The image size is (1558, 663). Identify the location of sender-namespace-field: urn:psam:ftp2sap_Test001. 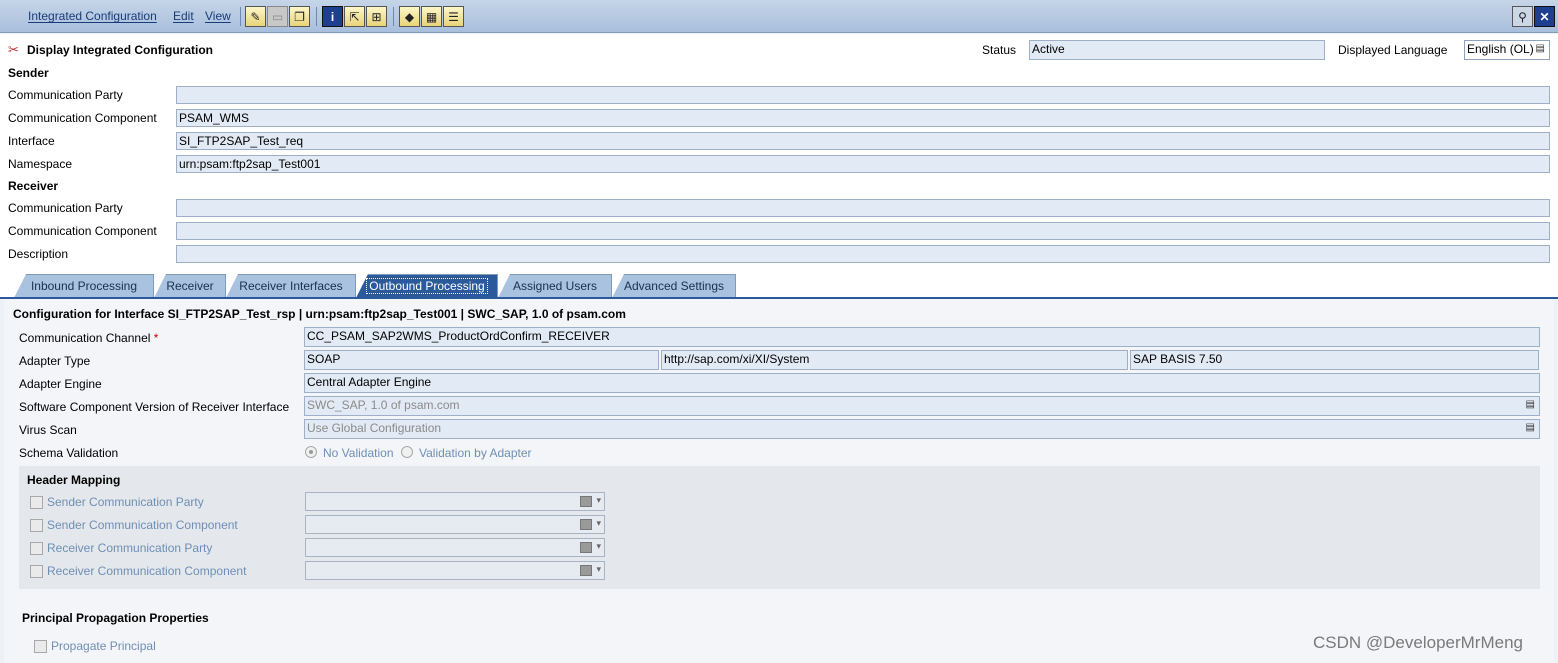
(863, 164).